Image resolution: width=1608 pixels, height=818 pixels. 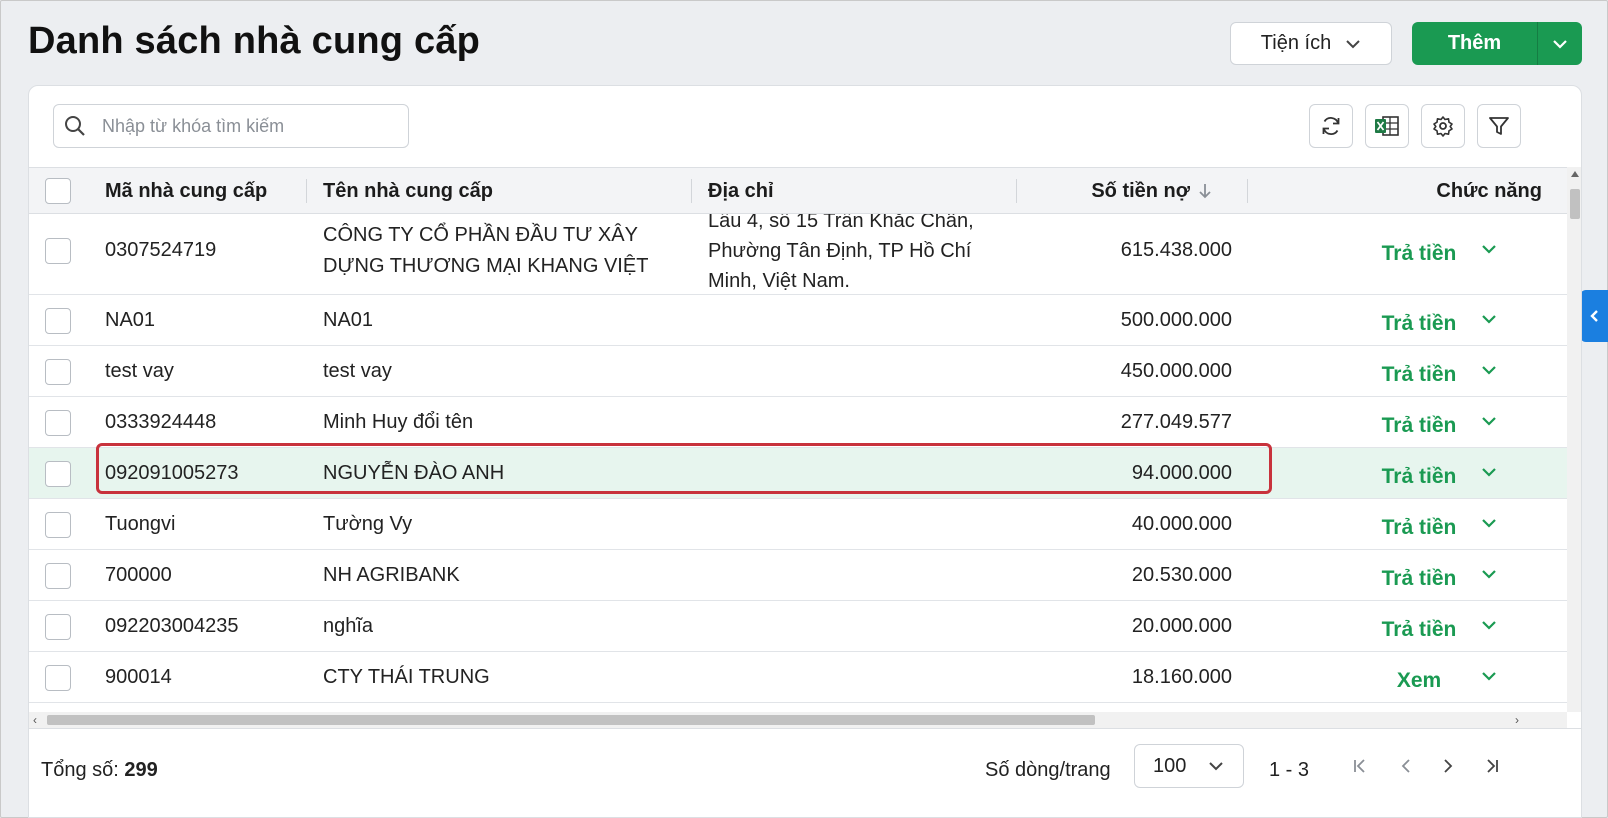 What do you see at coordinates (1189, 766) in the screenshot?
I see `page-size-select: 100` at bounding box center [1189, 766].